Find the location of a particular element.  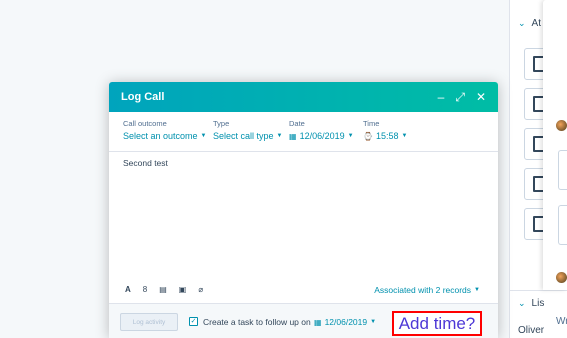

call-notes-editor: Second test is located at coordinates (145, 163).